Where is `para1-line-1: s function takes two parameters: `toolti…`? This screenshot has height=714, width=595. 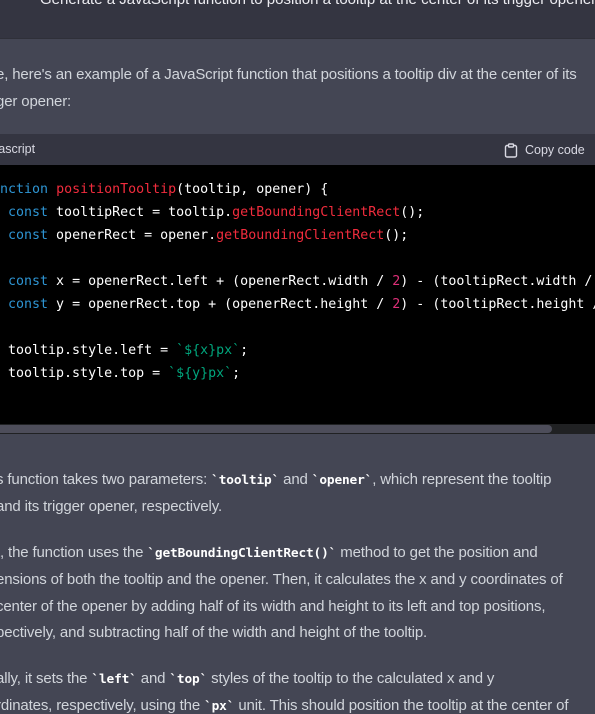 para1-line-1: s function takes two parameters: `toolti… is located at coordinates (276, 479).